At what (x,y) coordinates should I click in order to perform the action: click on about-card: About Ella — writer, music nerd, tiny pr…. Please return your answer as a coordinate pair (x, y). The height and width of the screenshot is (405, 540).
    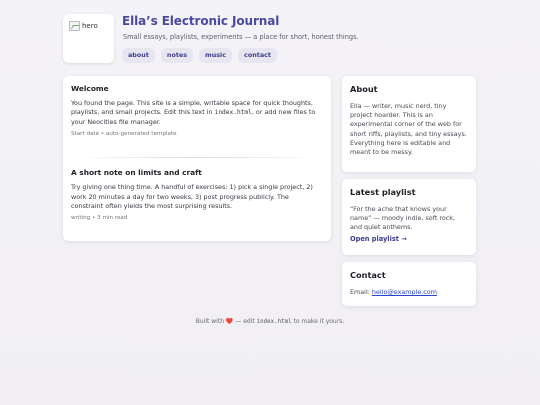
    Looking at the image, I should click on (409, 124).